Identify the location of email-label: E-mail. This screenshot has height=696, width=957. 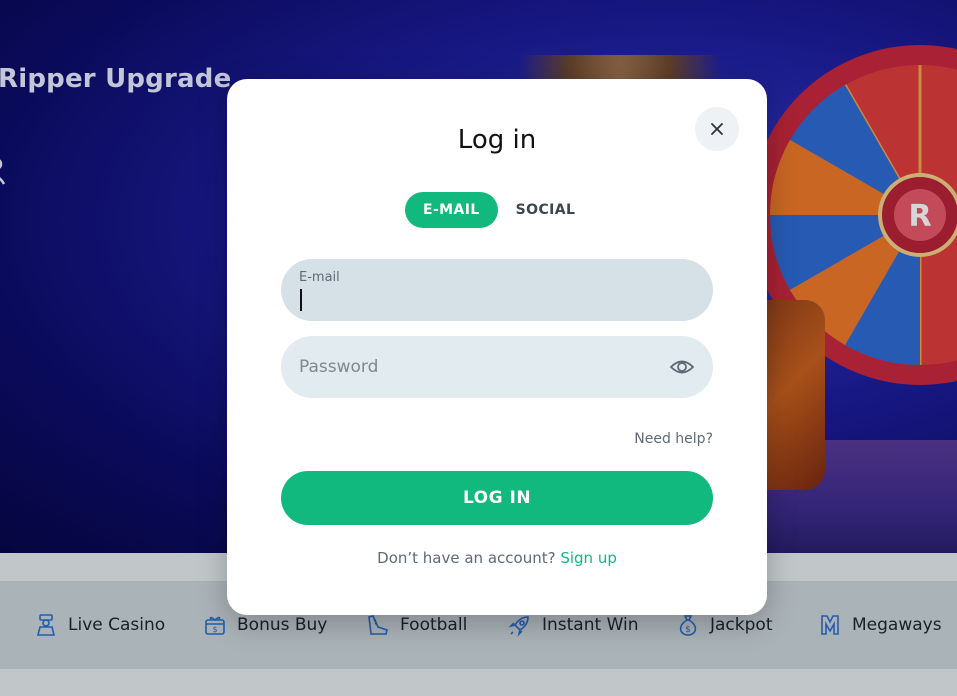
(319, 277).